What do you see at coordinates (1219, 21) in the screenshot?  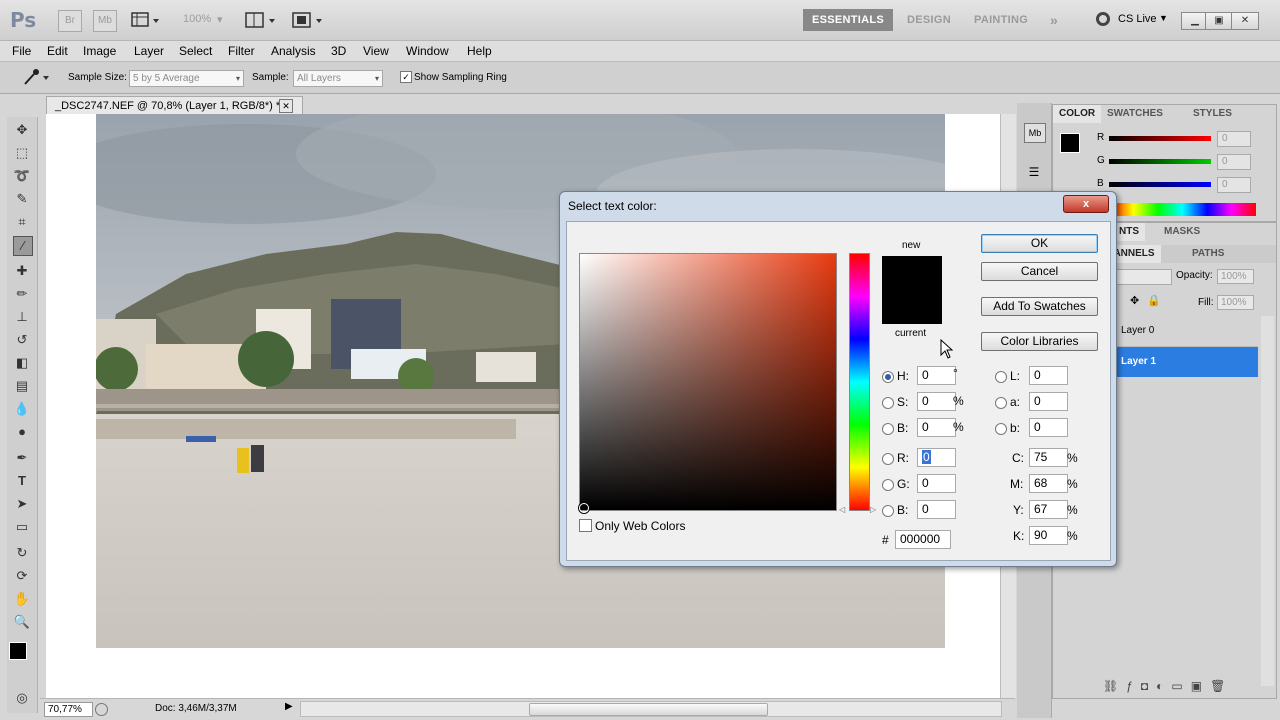 I see `restore-button: ▣` at bounding box center [1219, 21].